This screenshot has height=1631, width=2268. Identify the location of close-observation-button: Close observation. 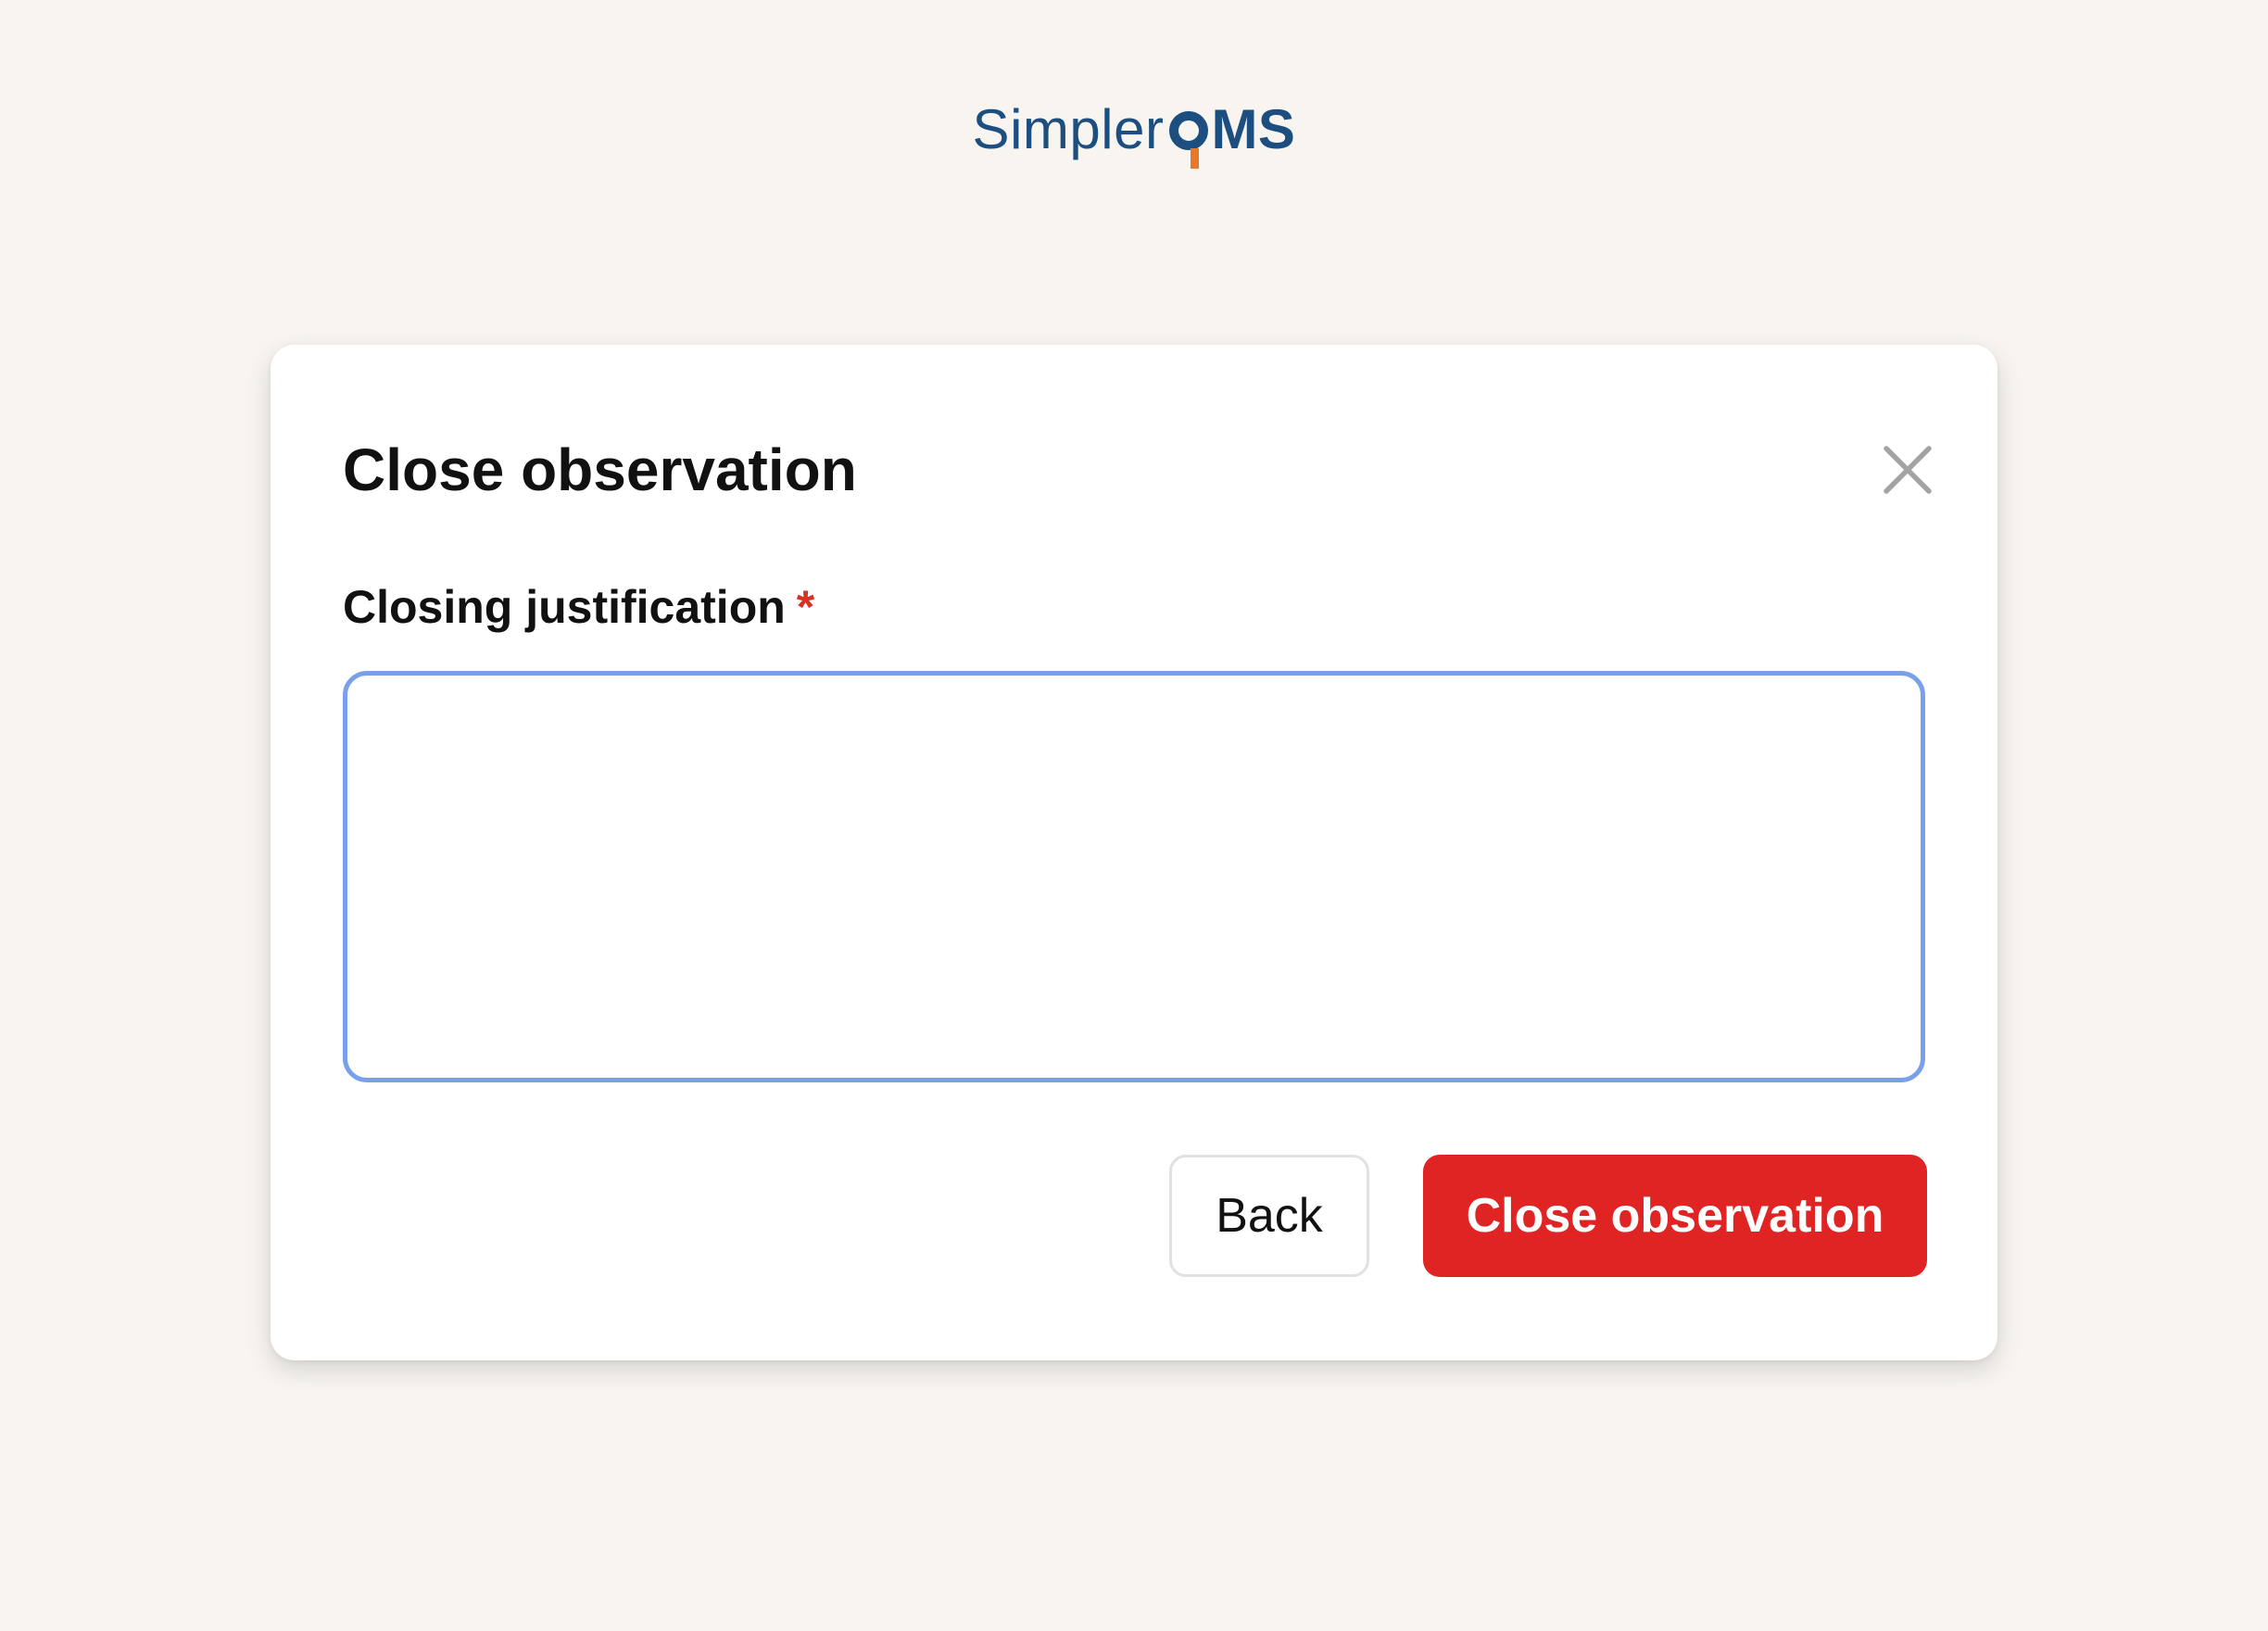
(1675, 1216).